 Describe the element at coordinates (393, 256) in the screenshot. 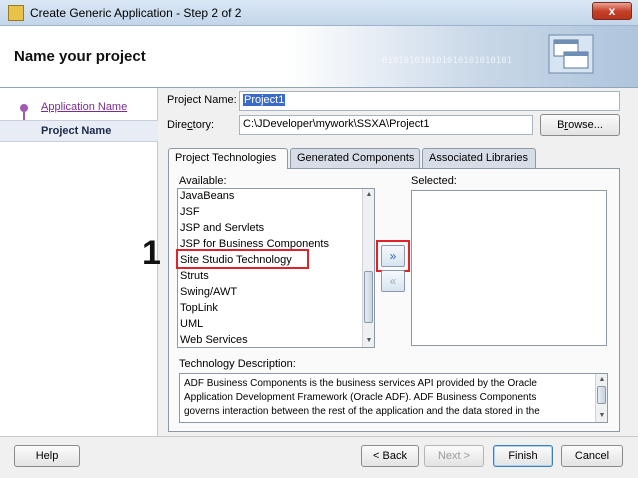

I see `highlight-box-add-button` at that location.